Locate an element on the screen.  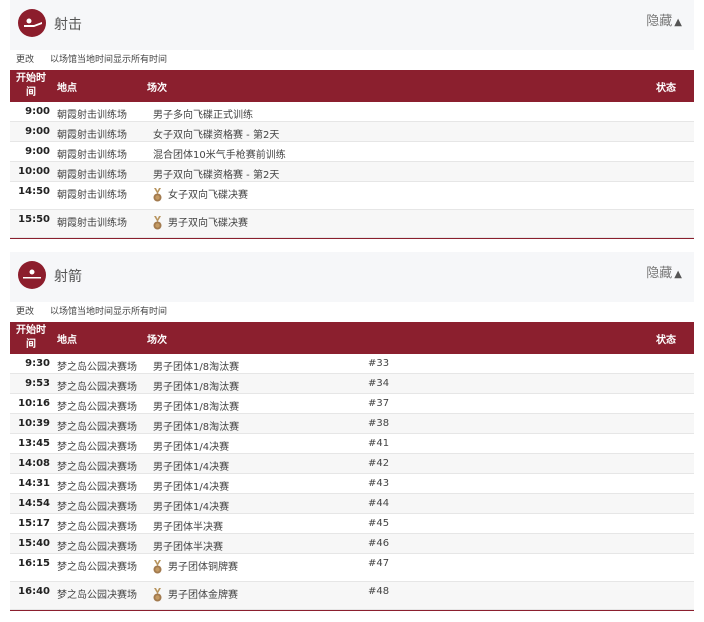
event: 女子双向飞碟决赛 is located at coordinates (197, 194).